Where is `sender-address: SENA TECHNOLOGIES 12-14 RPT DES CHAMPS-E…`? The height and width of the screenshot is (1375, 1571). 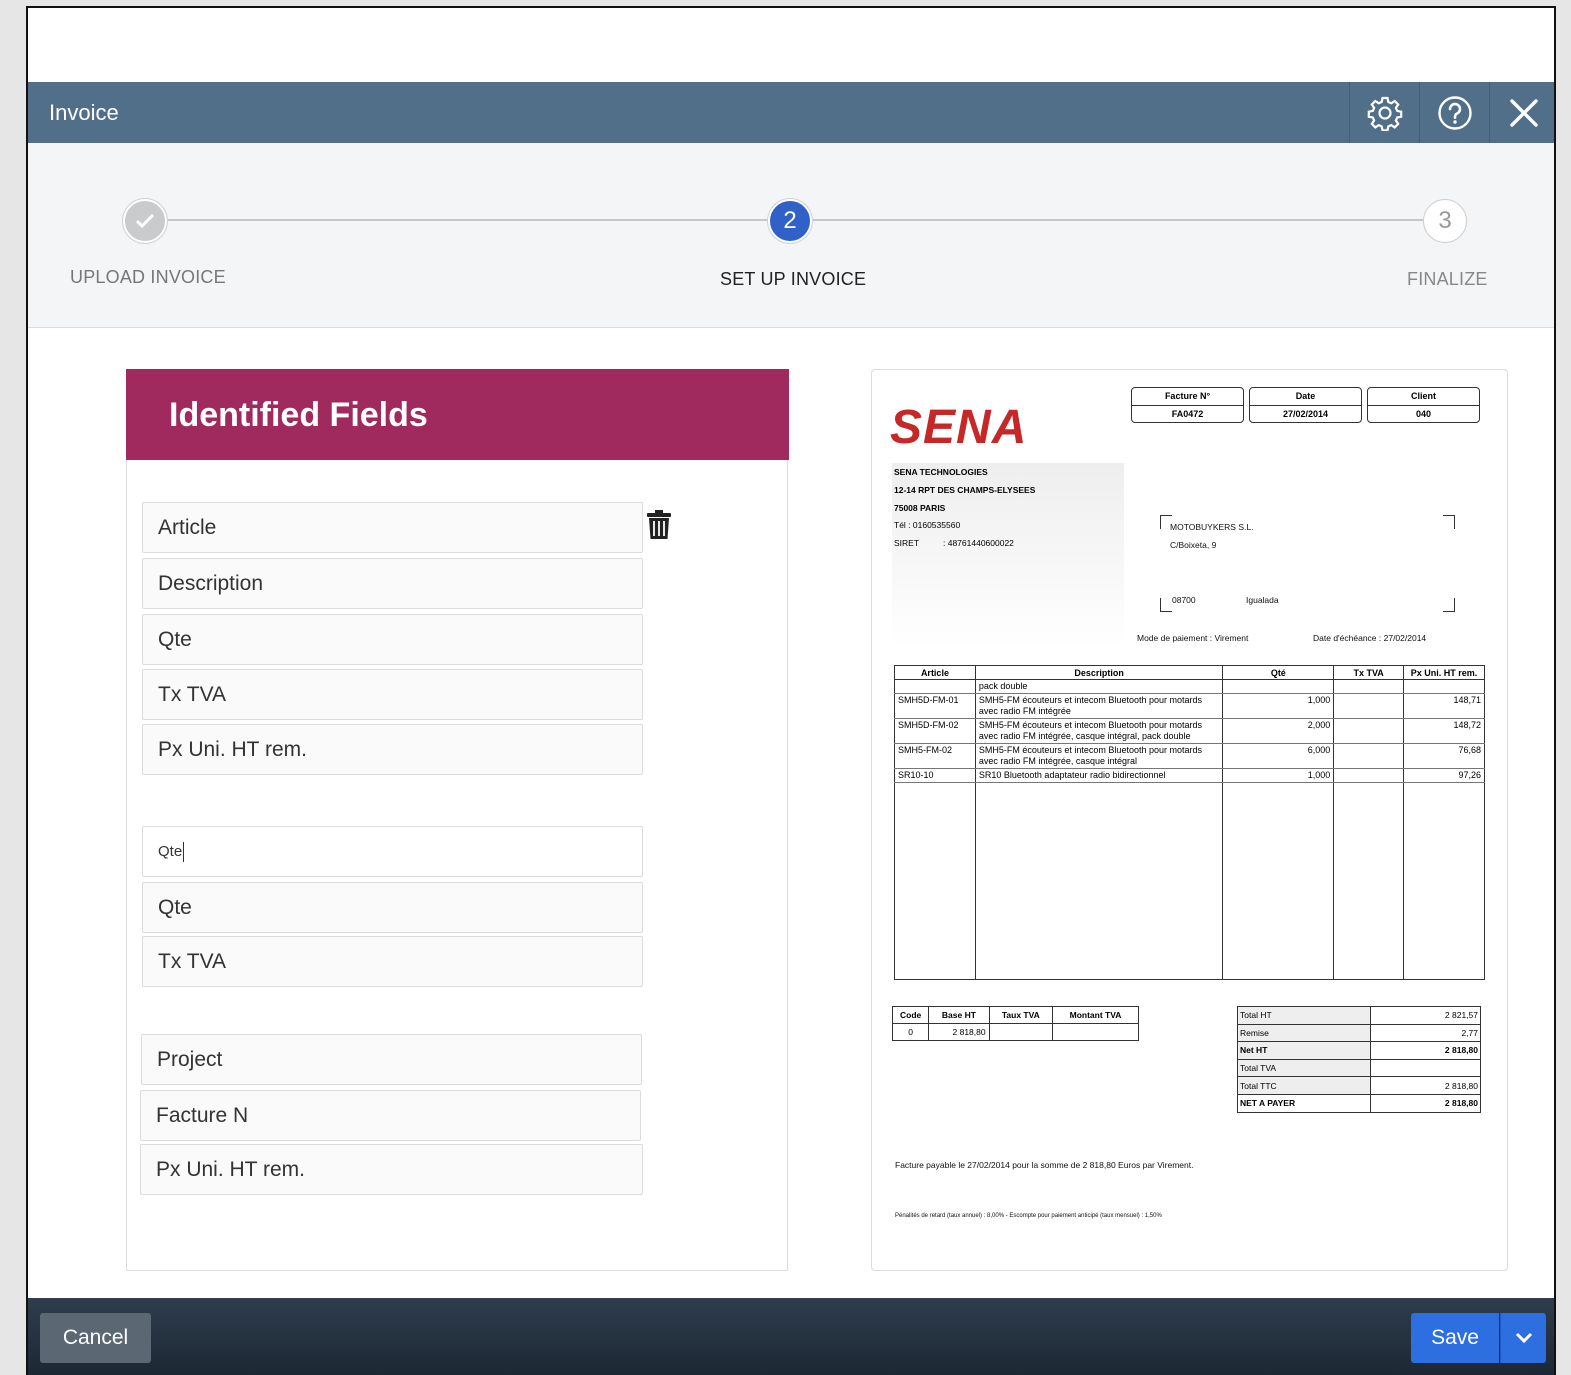
sender-address: SENA TECHNOLOGIES 12-14 RPT DES CHAMPS-E… is located at coordinates (1008, 555).